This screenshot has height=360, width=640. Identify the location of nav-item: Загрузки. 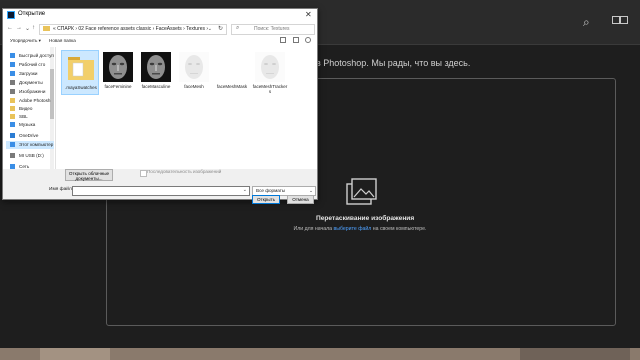
(30, 74).